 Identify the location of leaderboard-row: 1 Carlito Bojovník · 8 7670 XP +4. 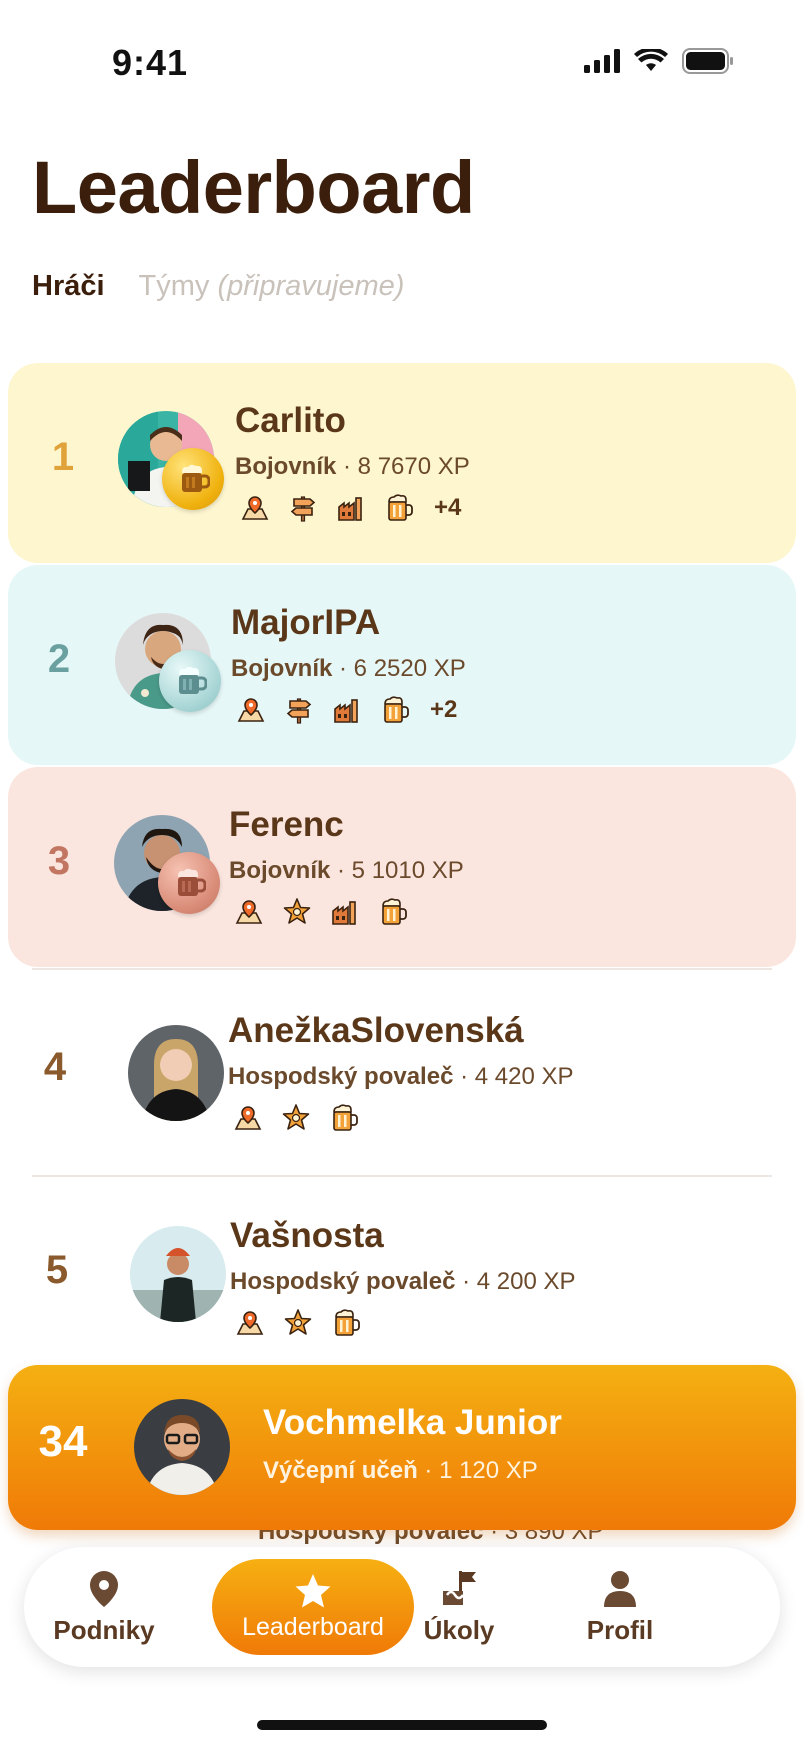
(402, 463).